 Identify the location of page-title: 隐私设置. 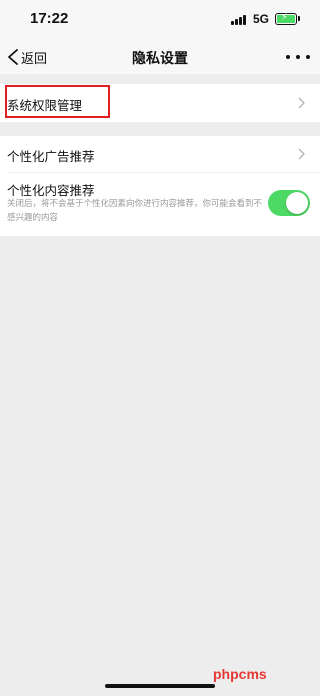
(160, 59).